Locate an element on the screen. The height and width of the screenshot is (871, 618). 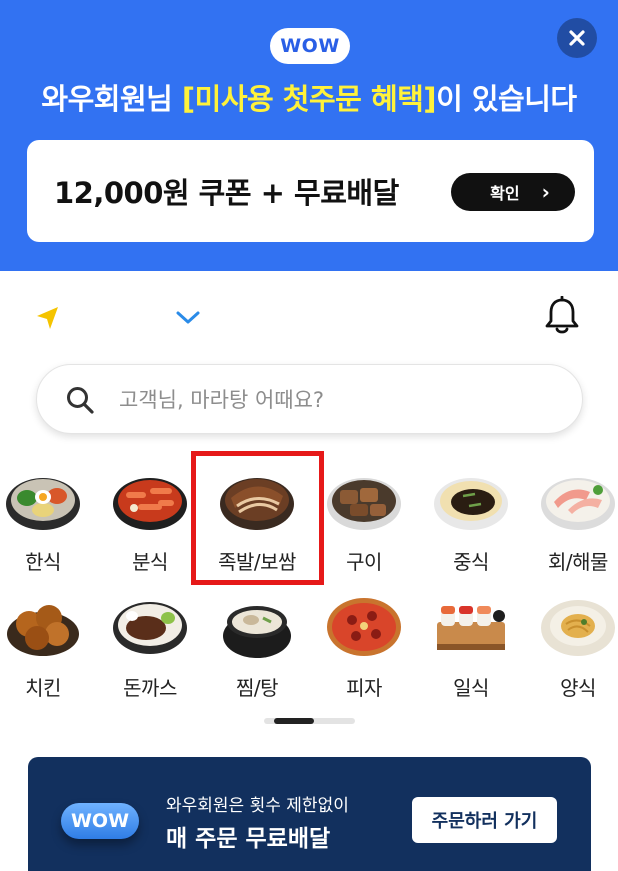
coupon-card: 12,000원 쿠폰 + 무료배달 확인 › is located at coordinates (310, 191).